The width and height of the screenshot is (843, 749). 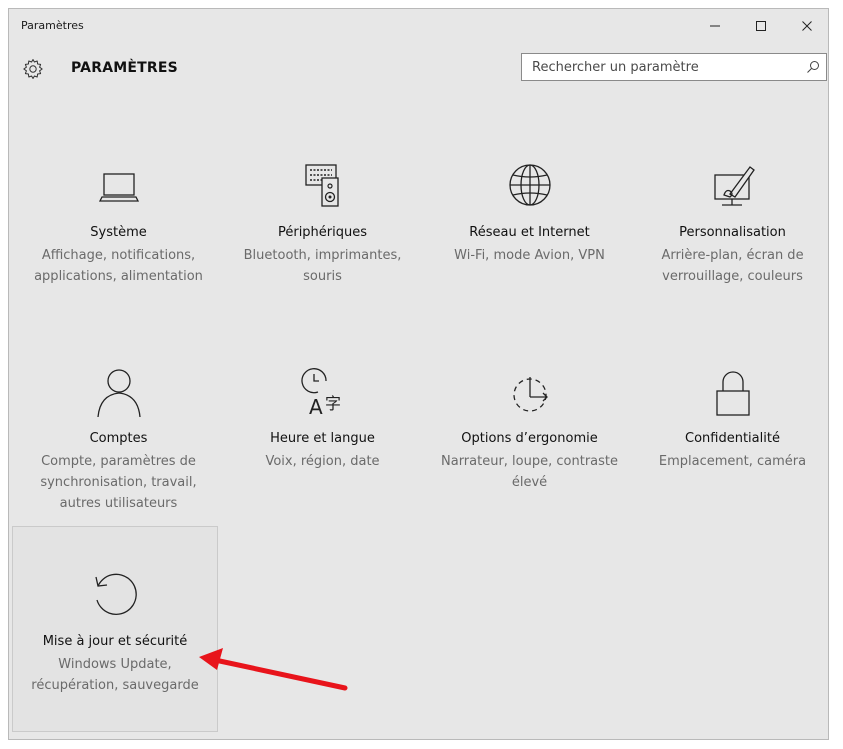 I want to click on tile-description: Emplacement, caméra, so click(x=732, y=461).